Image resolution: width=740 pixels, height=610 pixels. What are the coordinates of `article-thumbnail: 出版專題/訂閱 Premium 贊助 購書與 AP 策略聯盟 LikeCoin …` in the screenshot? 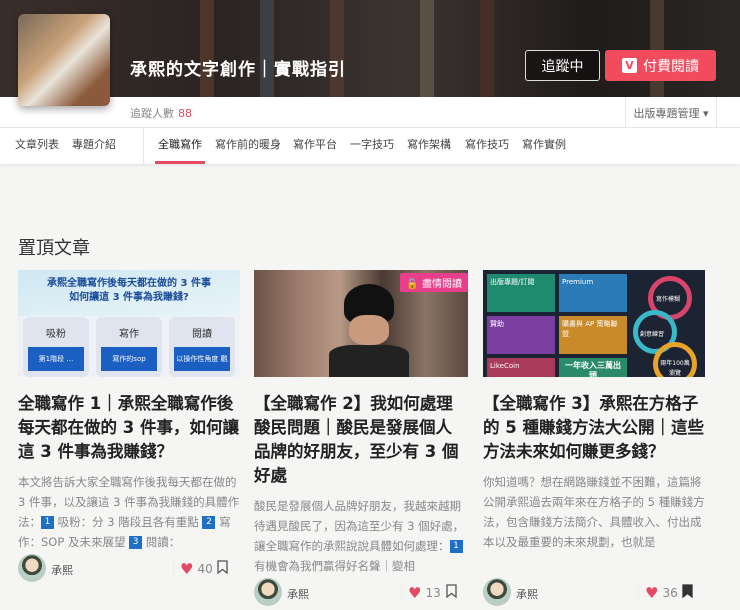 It's located at (594, 323).